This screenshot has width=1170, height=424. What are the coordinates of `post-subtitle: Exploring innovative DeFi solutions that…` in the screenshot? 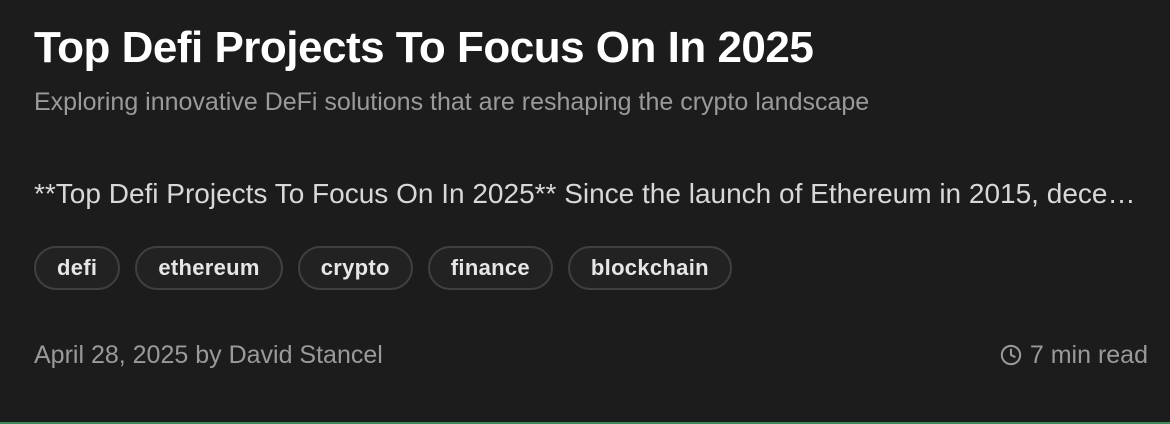 It's located at (452, 102).